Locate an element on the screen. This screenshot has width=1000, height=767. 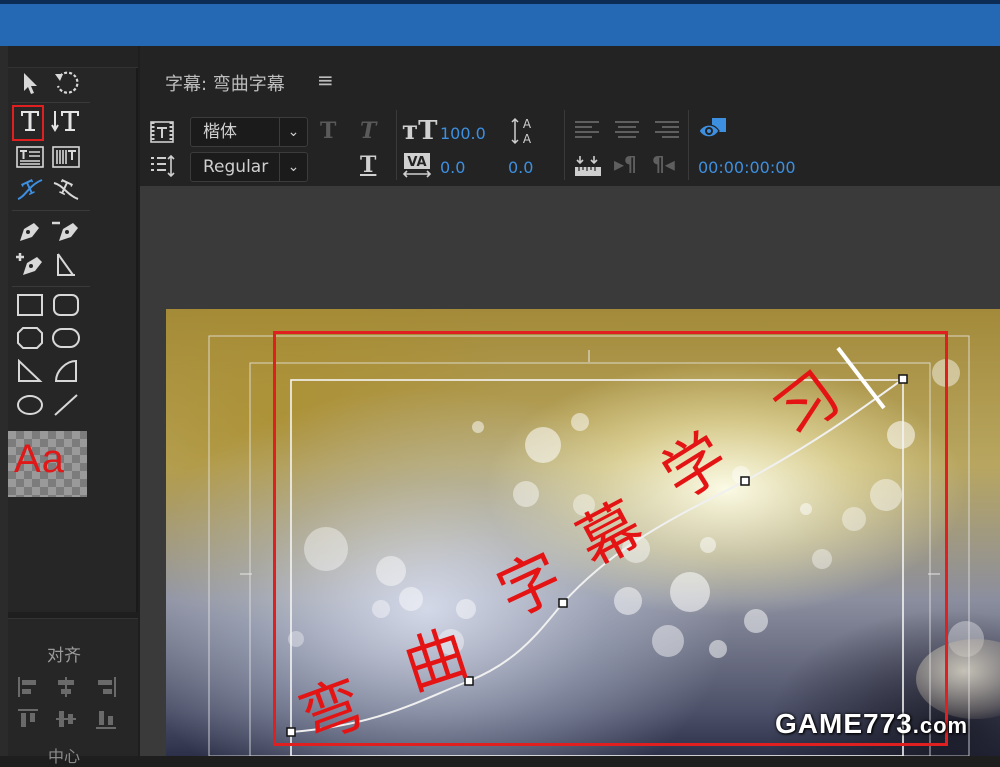
site-watermark: GAME773.com is located at coordinates (871, 724).